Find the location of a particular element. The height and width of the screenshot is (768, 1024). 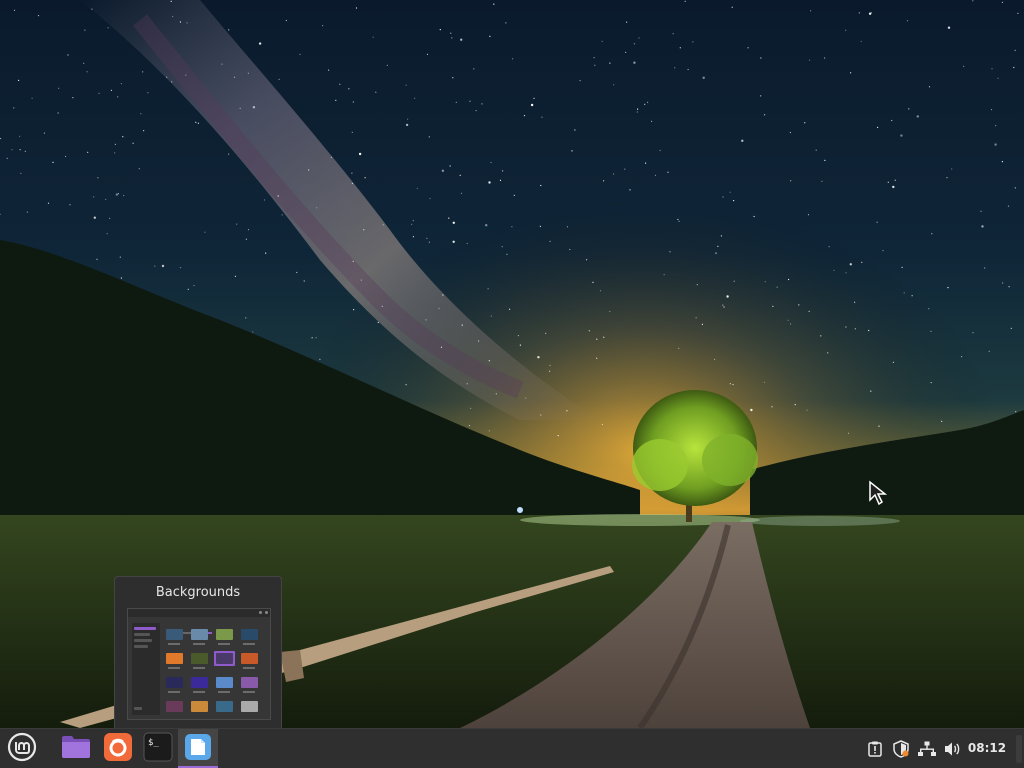

window-preview-tooltip: Backgrounds is located at coordinates (198, 652).